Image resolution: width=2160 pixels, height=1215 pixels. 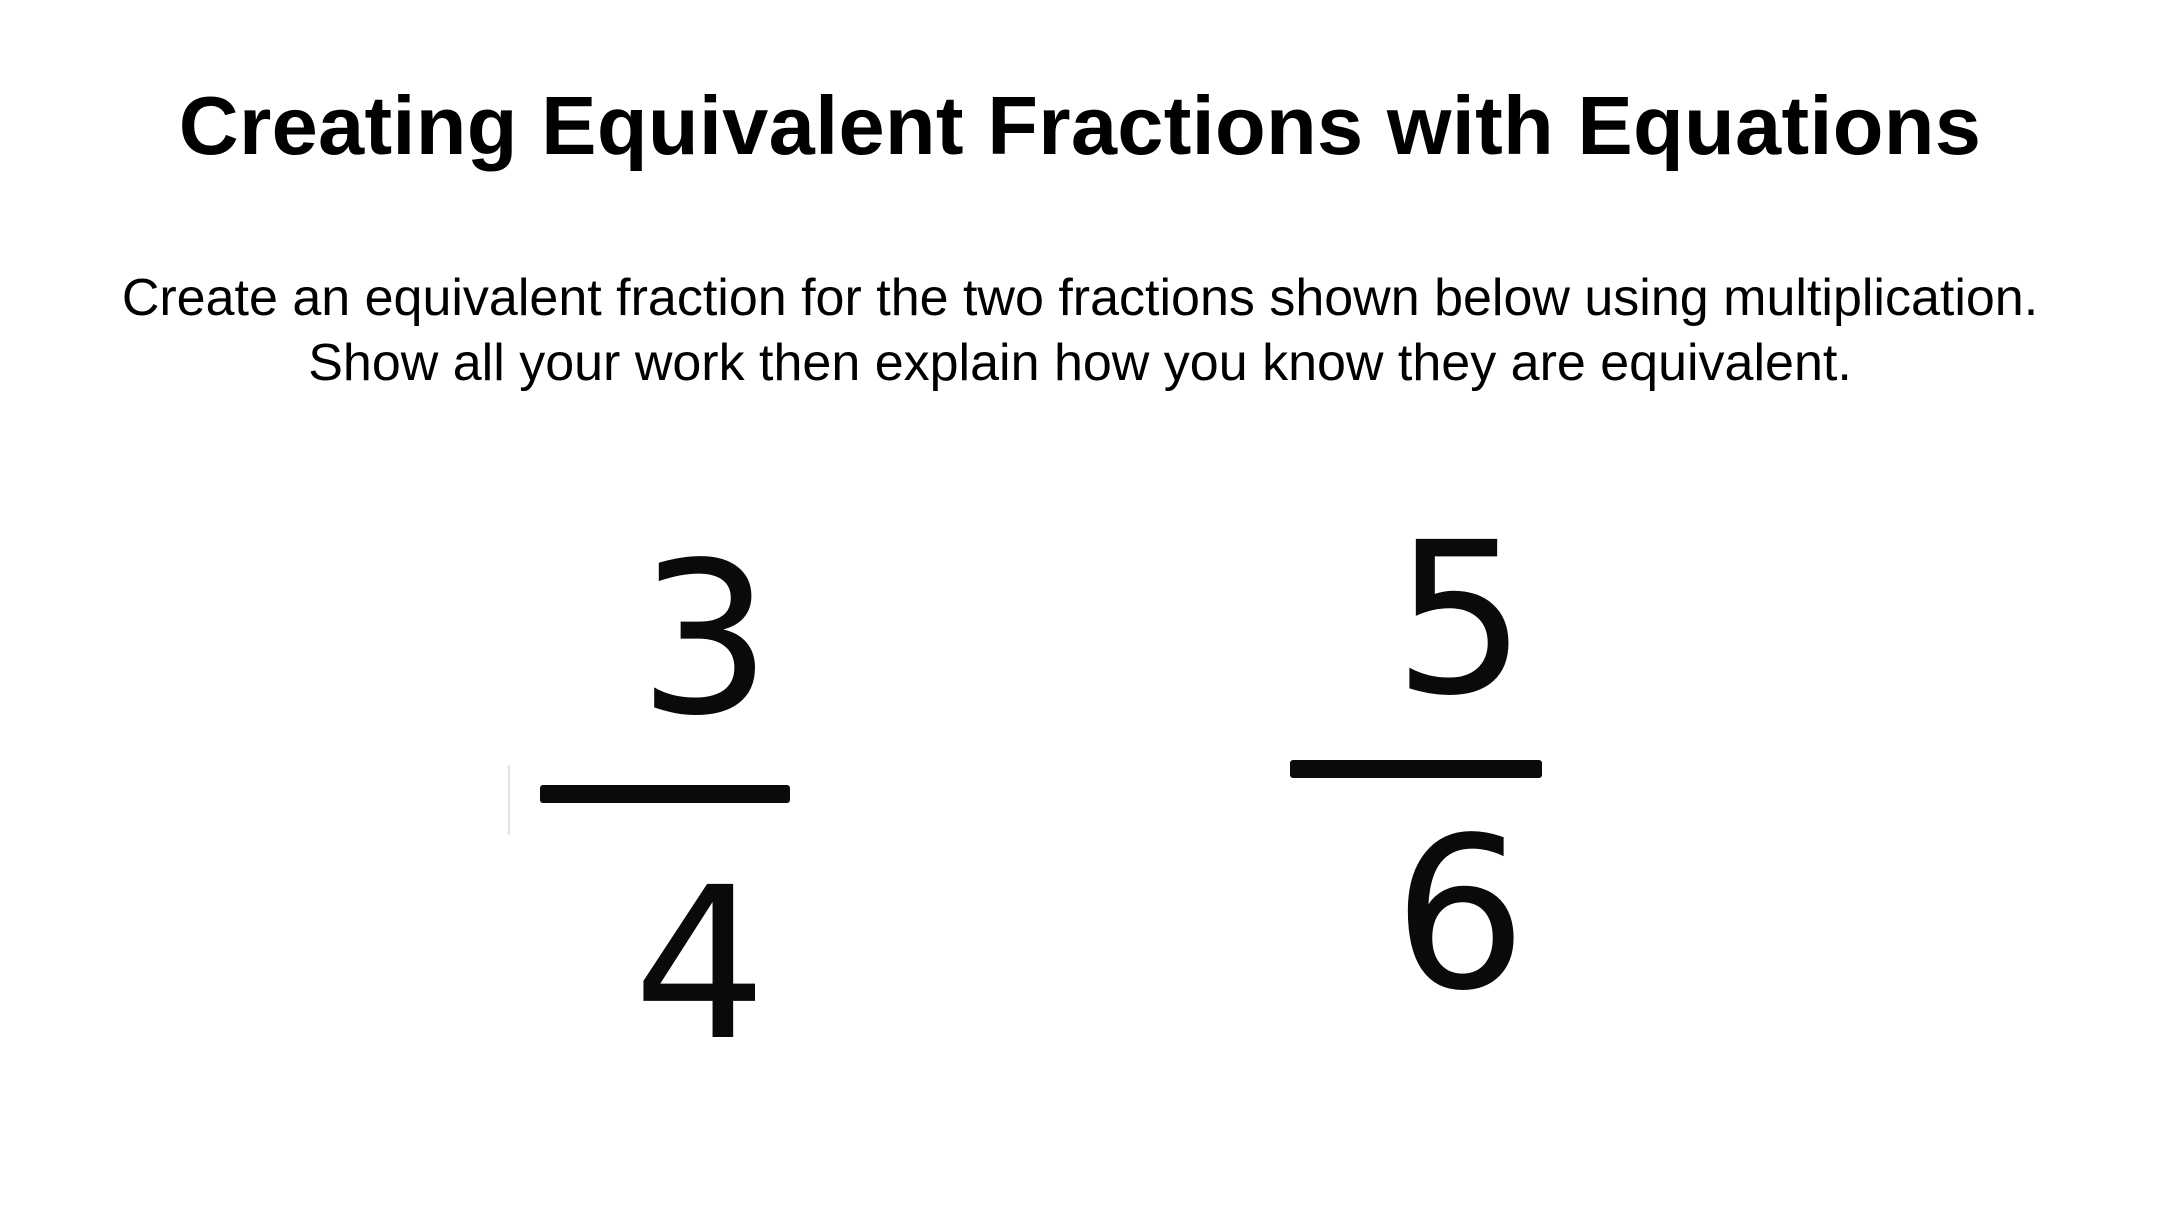 What do you see at coordinates (509, 800) in the screenshot?
I see `image-edge-divider` at bounding box center [509, 800].